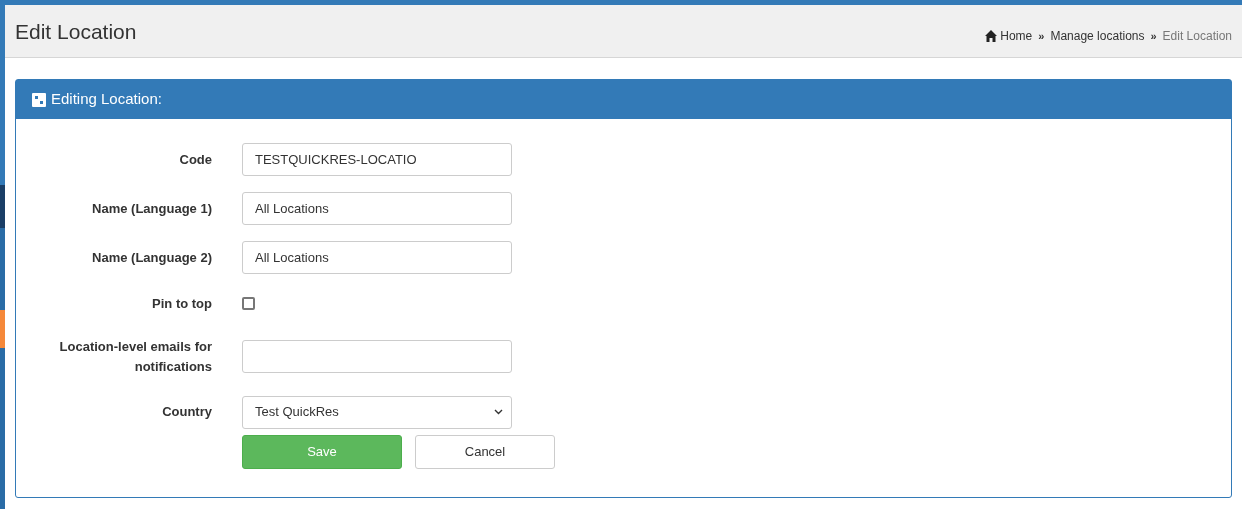  I want to click on text-field, so click(377, 356).